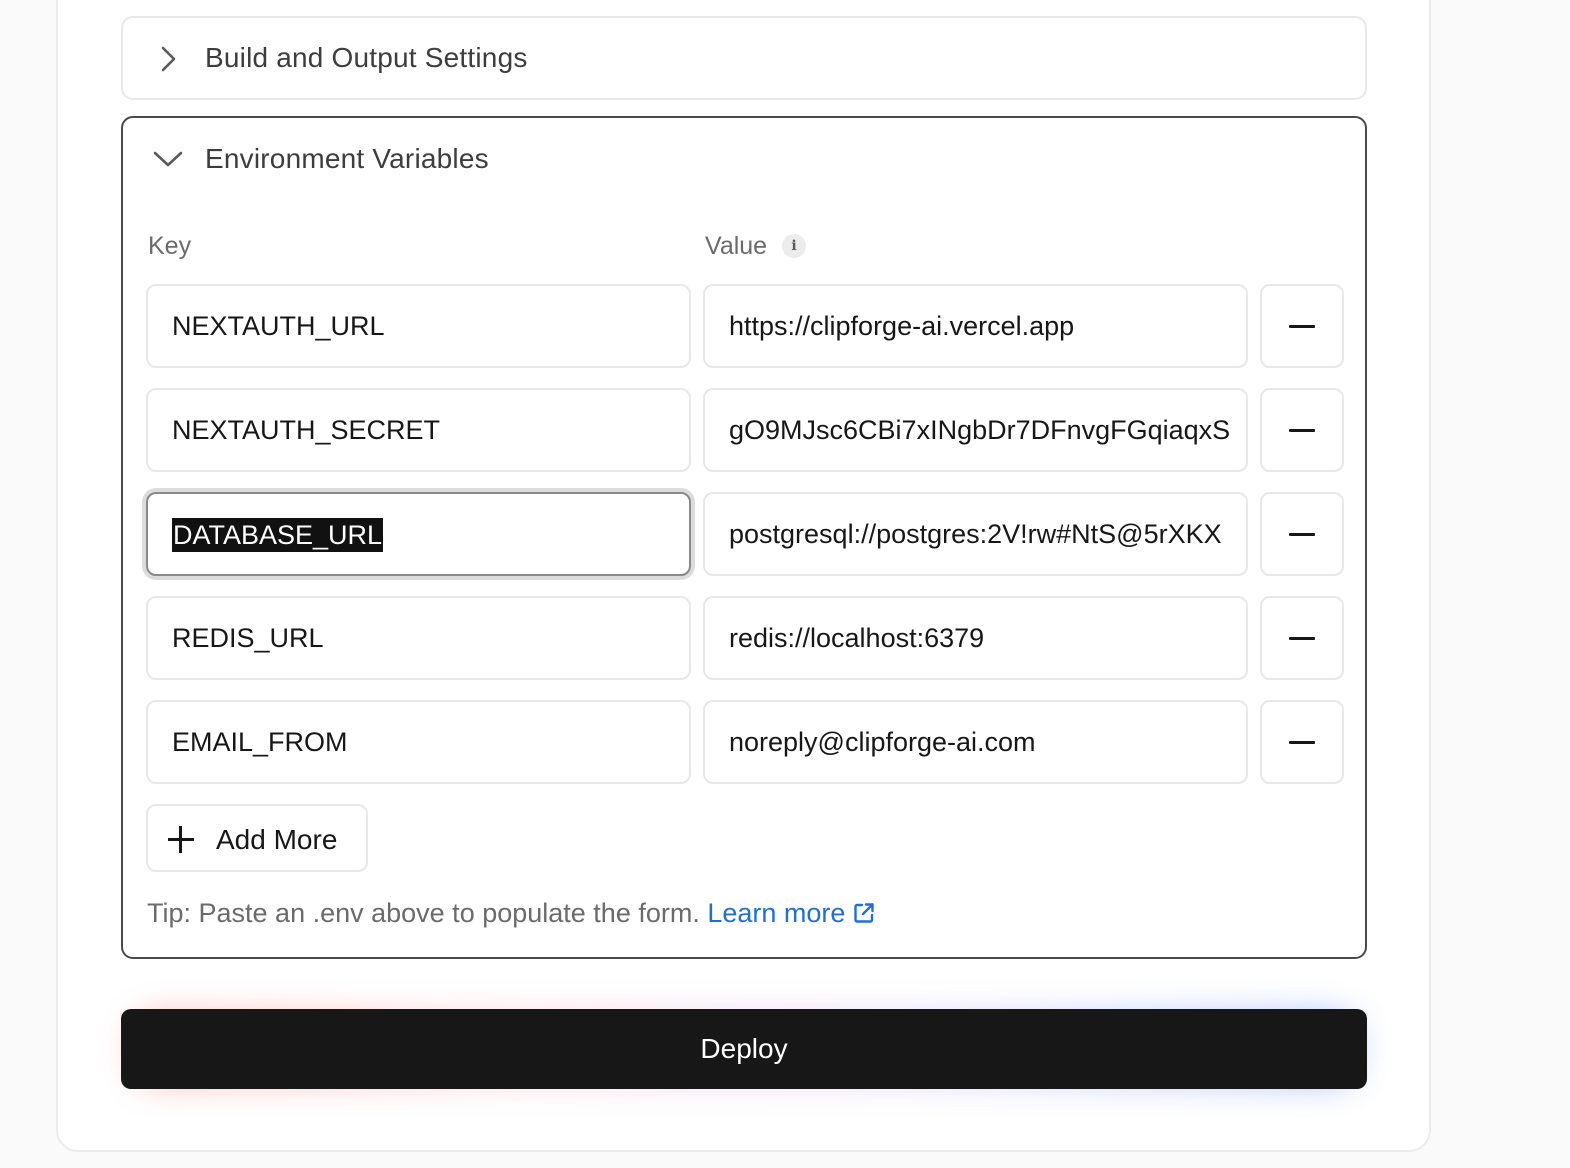  Describe the element at coordinates (744, 1049) in the screenshot. I see `deploy-button: Deploy` at that location.